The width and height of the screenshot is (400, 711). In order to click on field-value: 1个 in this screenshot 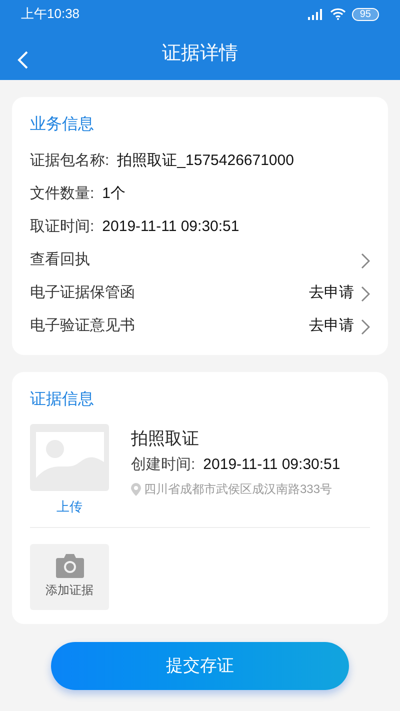, I will do `click(114, 194)`.